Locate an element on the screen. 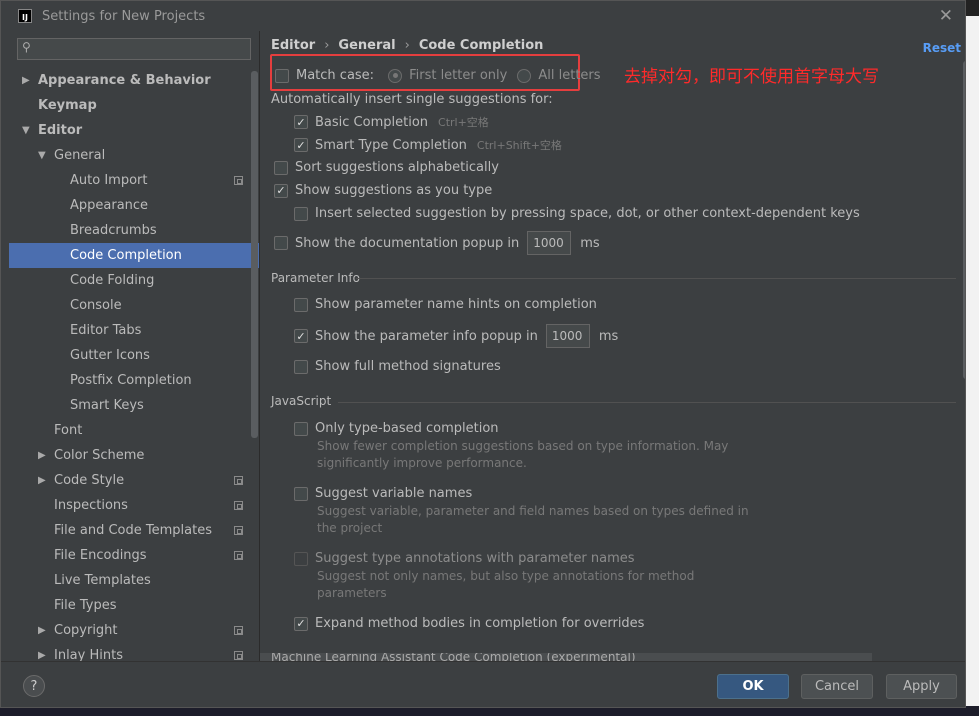 The height and width of the screenshot is (716, 979). tree-item-appearance-behavior: ▶ Appearance & Behavior is located at coordinates (134, 80).